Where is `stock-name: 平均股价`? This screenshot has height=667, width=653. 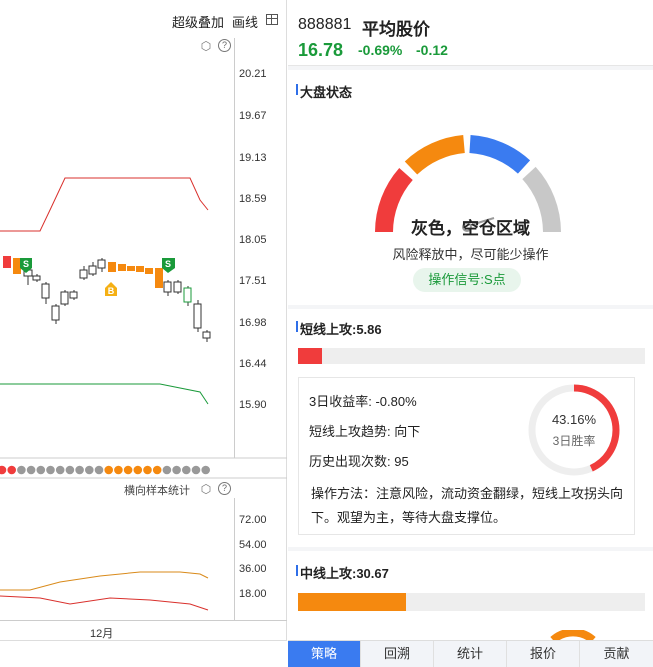 stock-name: 平均股价 is located at coordinates (396, 29).